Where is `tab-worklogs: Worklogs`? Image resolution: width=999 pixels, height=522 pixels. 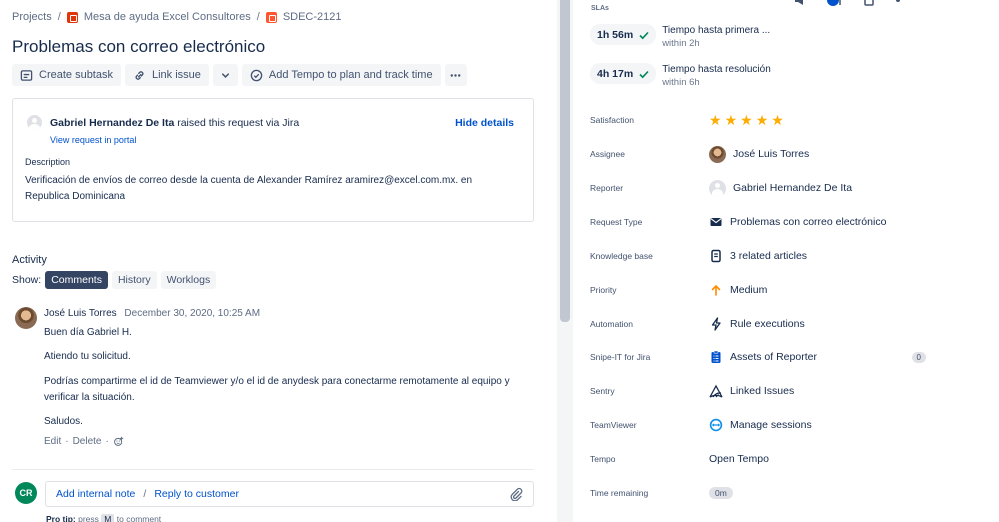
tab-worklogs: Worklogs is located at coordinates (188, 280).